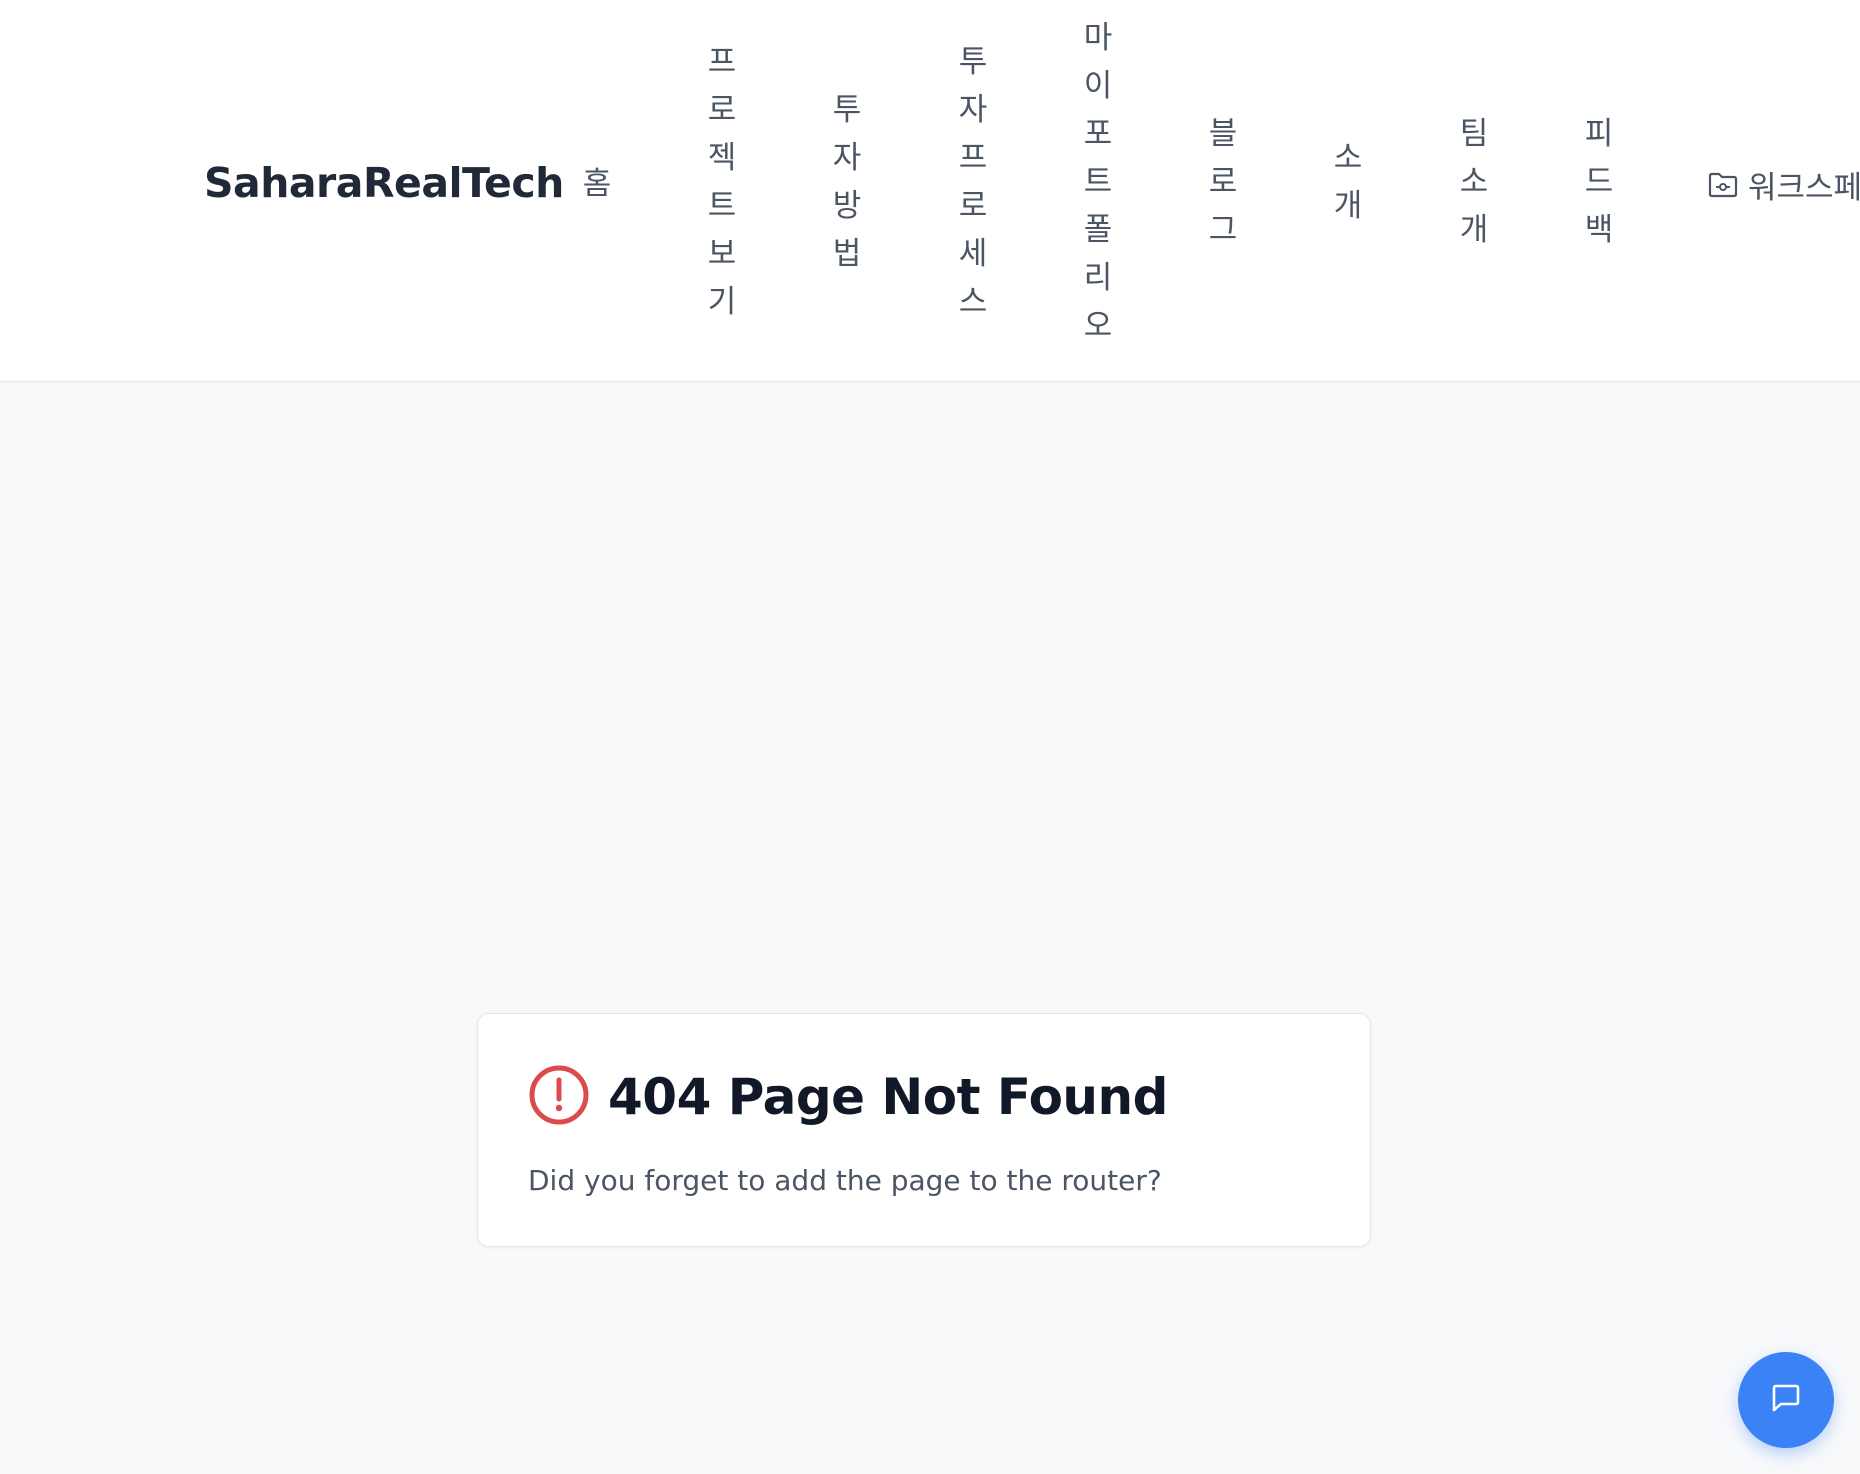 The height and width of the screenshot is (1474, 1860). I want to click on chat-button, so click(1786, 1400).